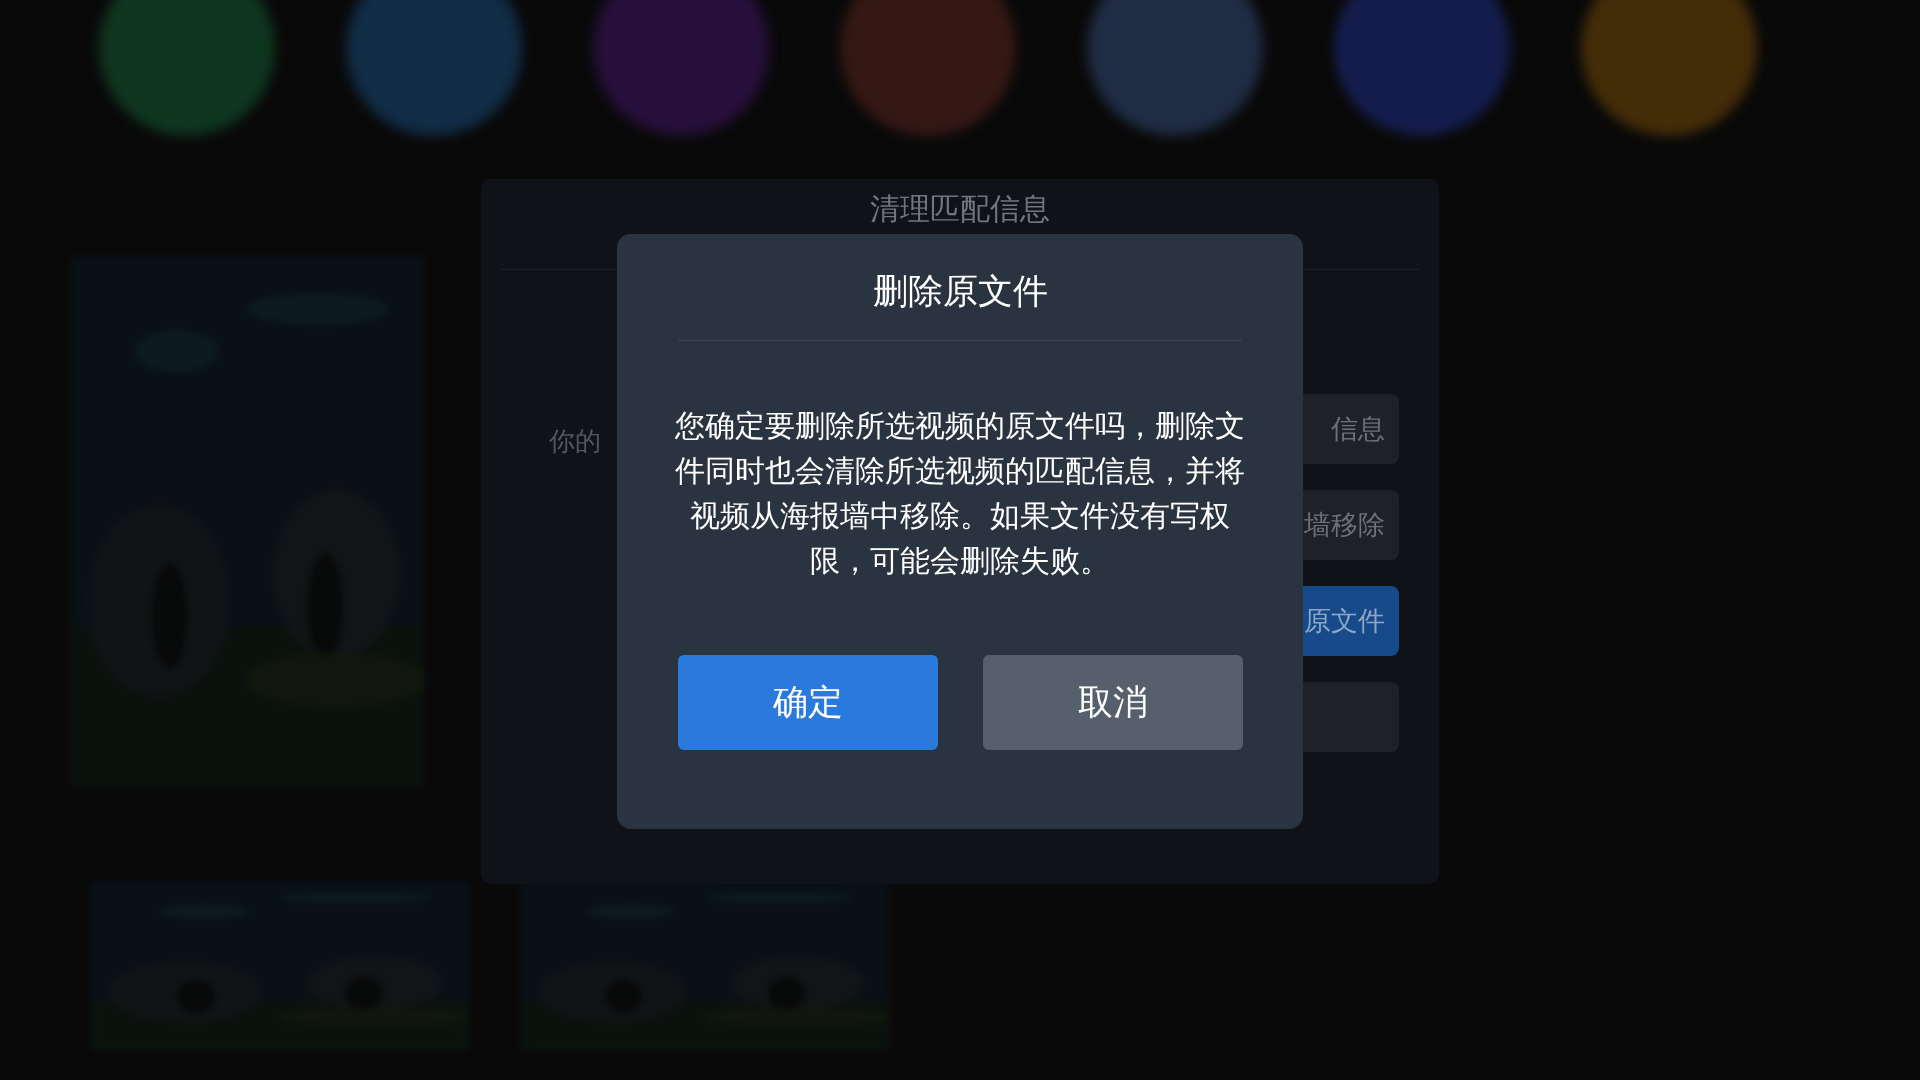 Image resolution: width=1920 pixels, height=1080 pixels. Describe the element at coordinates (960, 209) in the screenshot. I see `panel-title: 清理匹配信息` at that location.